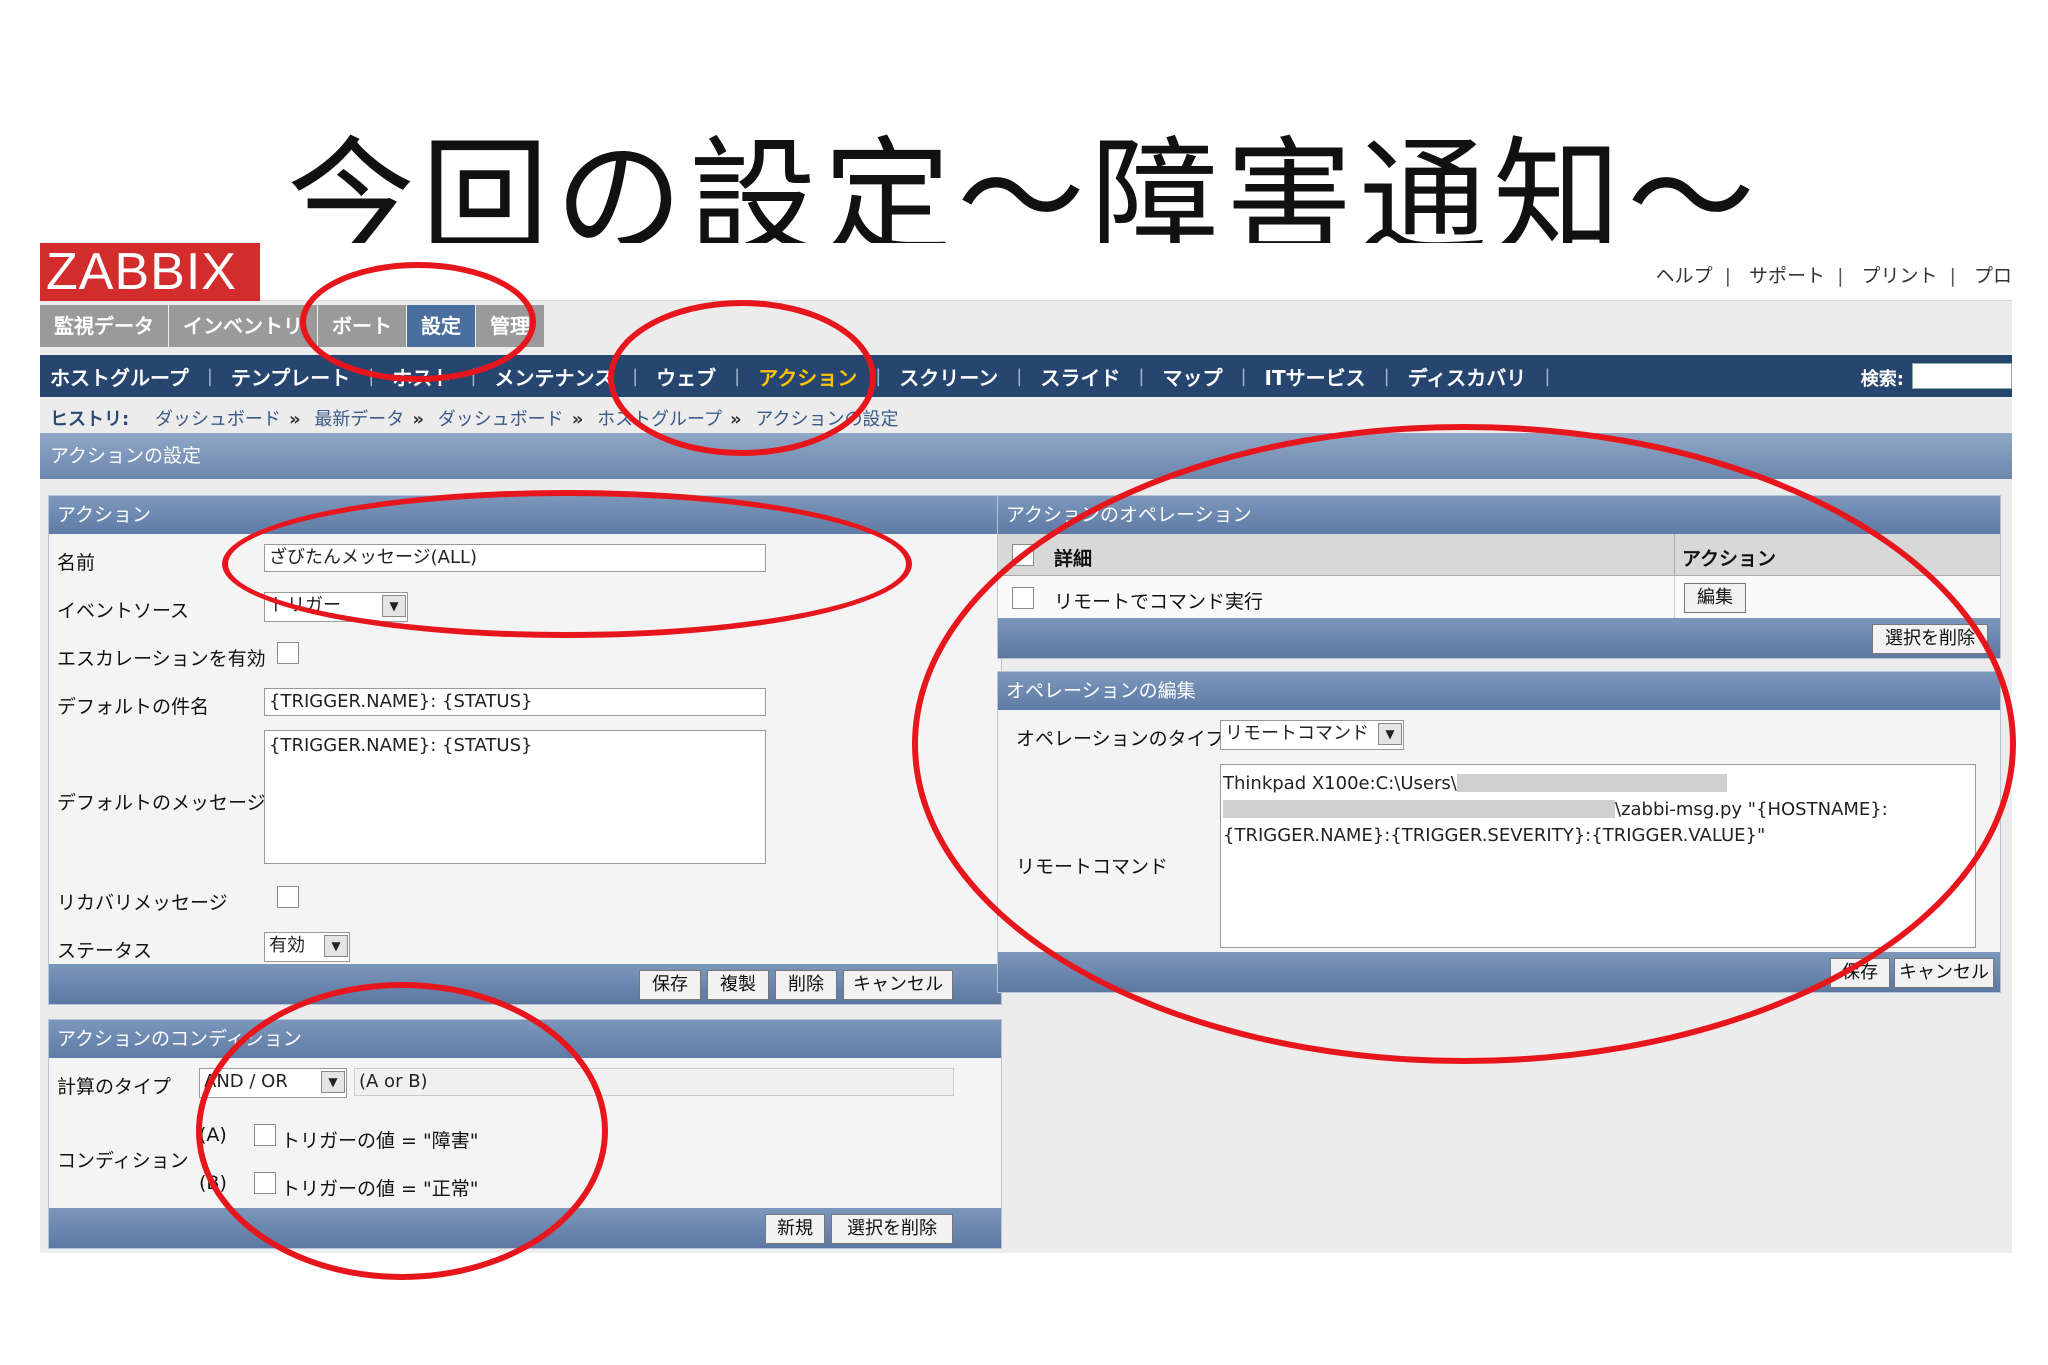 The width and height of the screenshot is (2048, 1365). Describe the element at coordinates (213, 1135) in the screenshot. I see `condition-a-tag: (A)` at that location.